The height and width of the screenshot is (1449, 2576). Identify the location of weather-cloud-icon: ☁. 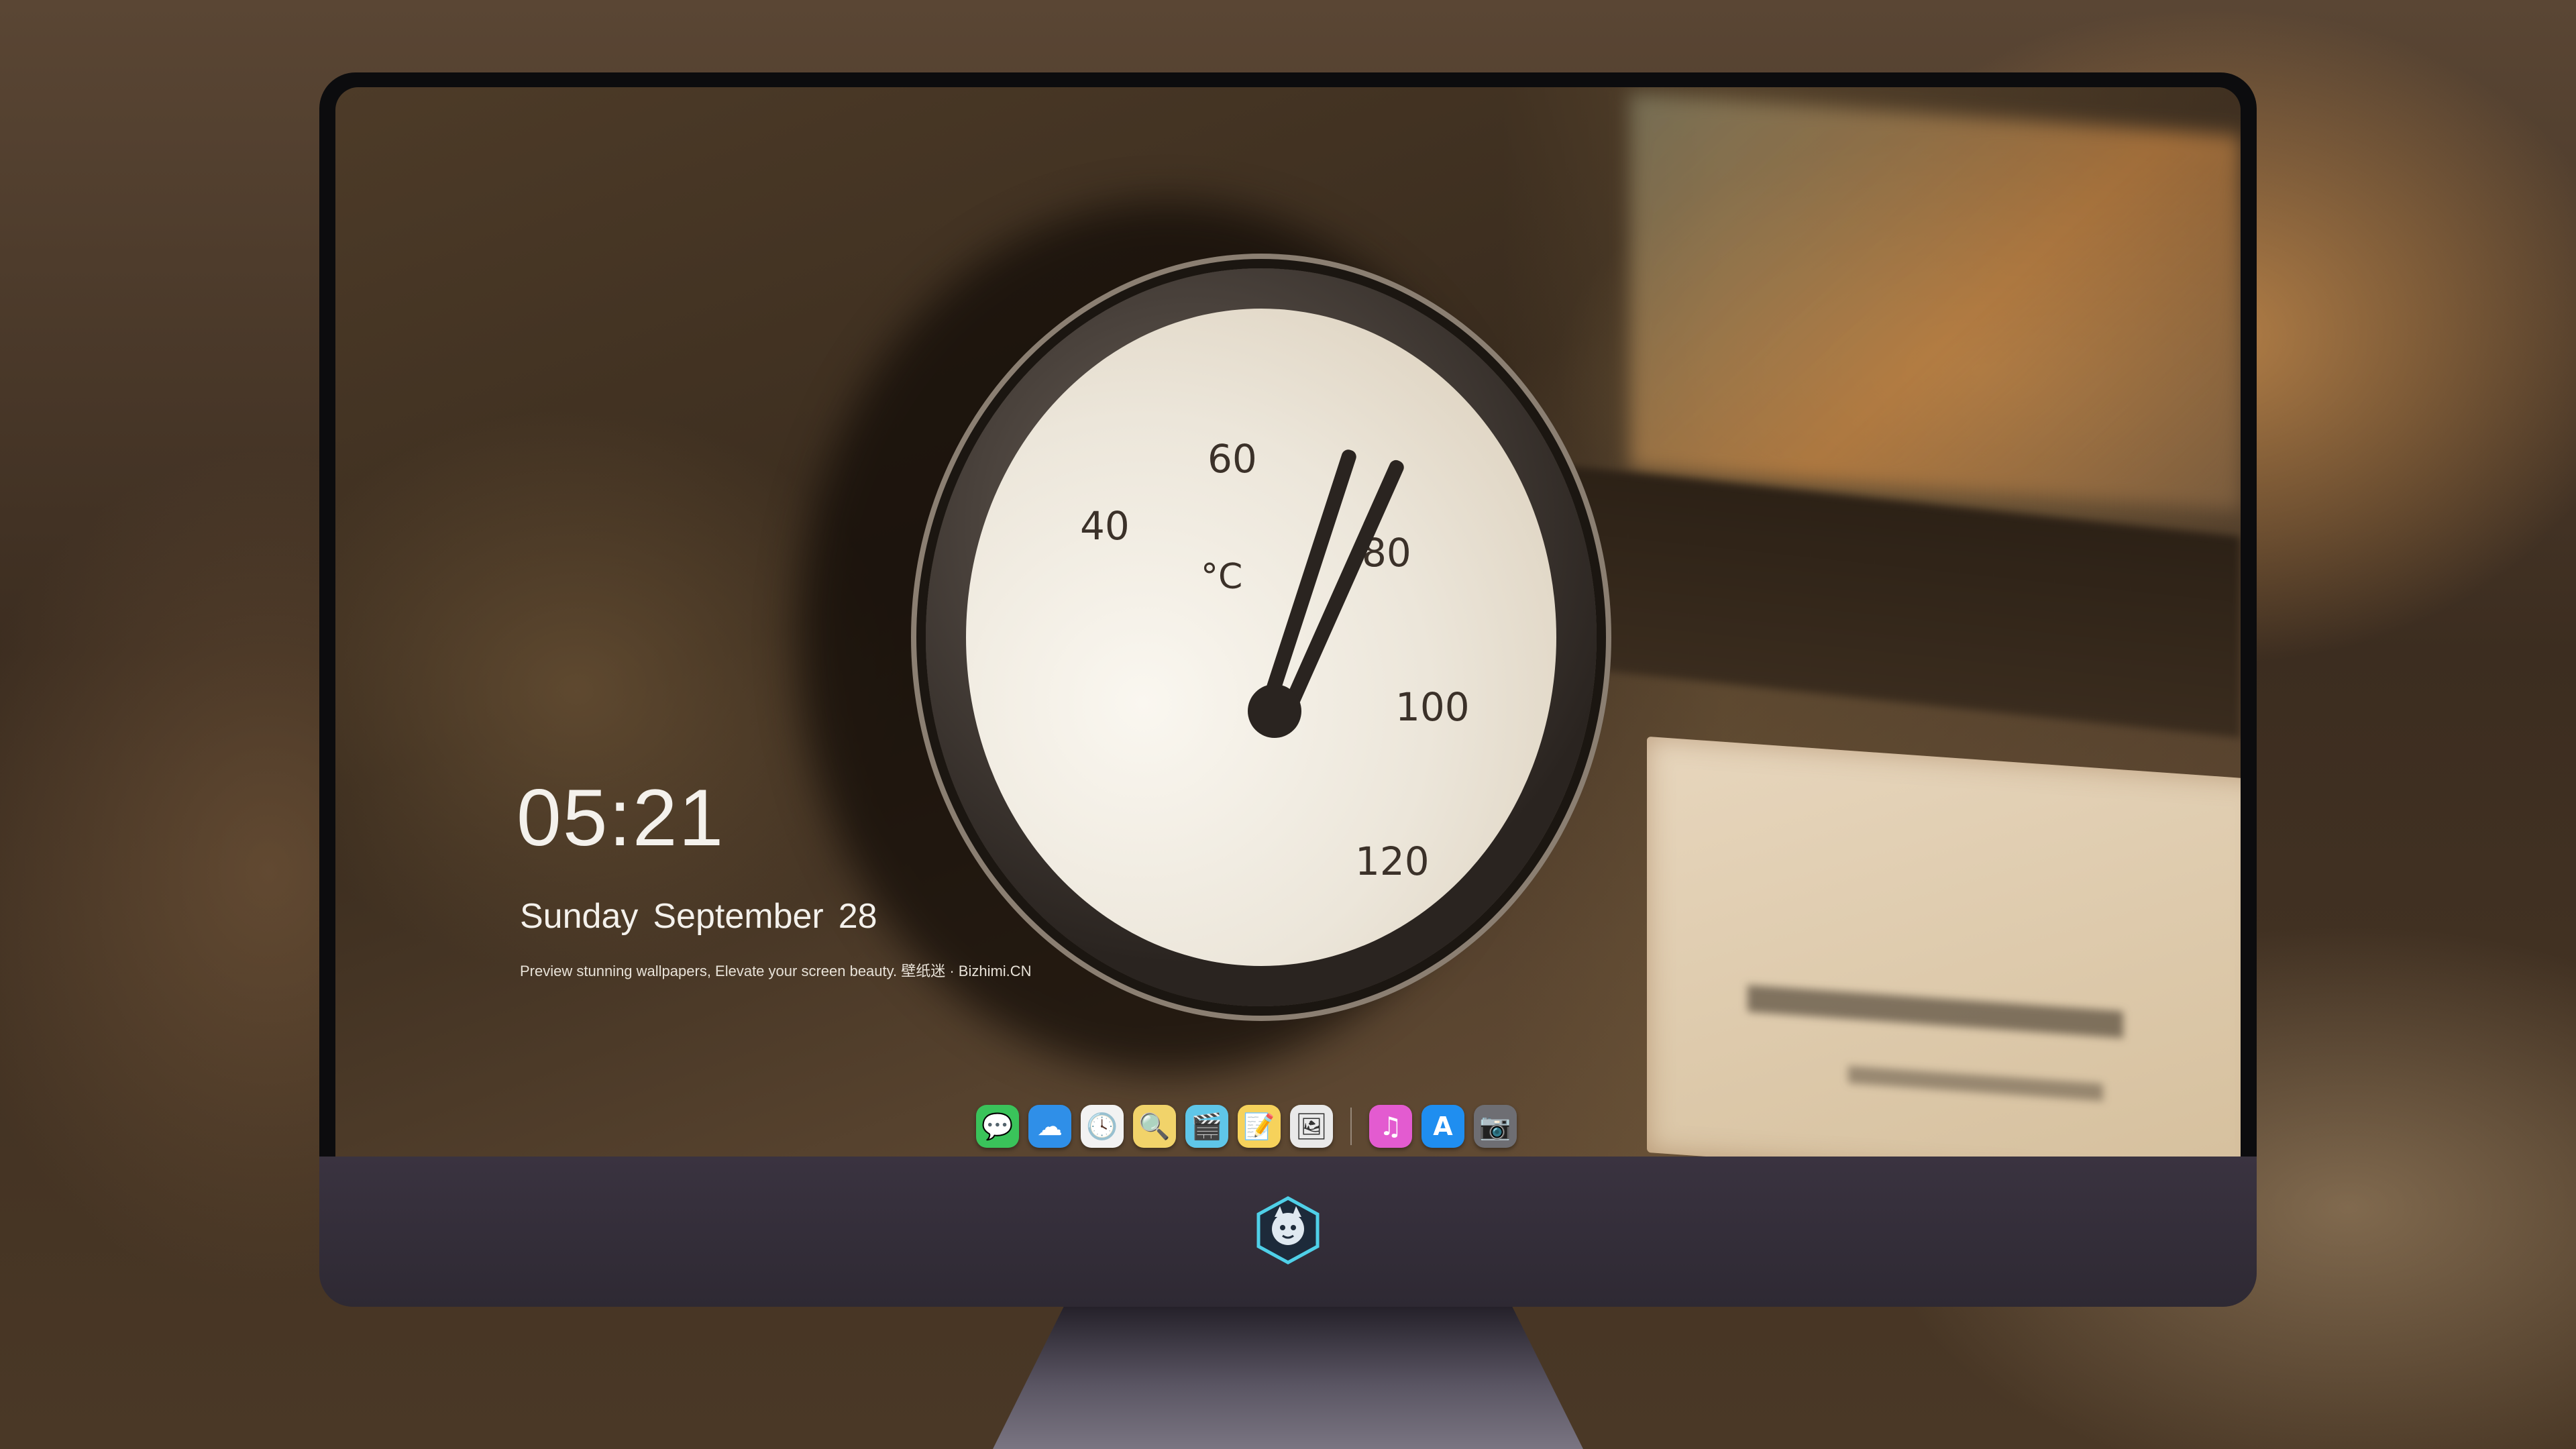
(1049, 1126).